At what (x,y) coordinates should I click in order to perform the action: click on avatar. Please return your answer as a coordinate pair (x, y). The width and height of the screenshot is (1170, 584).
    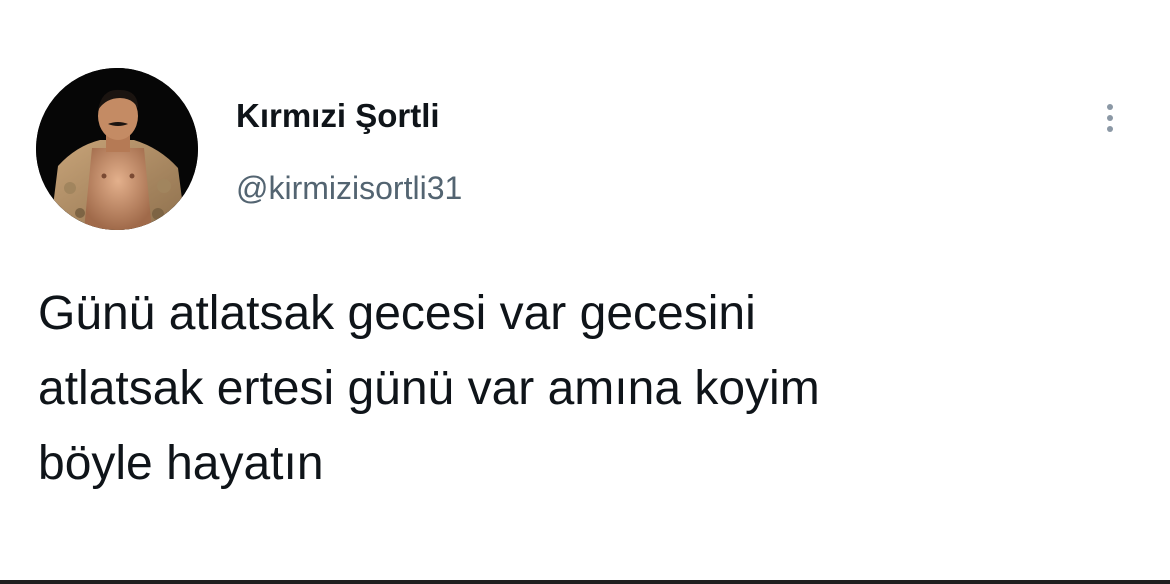
    Looking at the image, I should click on (117, 149).